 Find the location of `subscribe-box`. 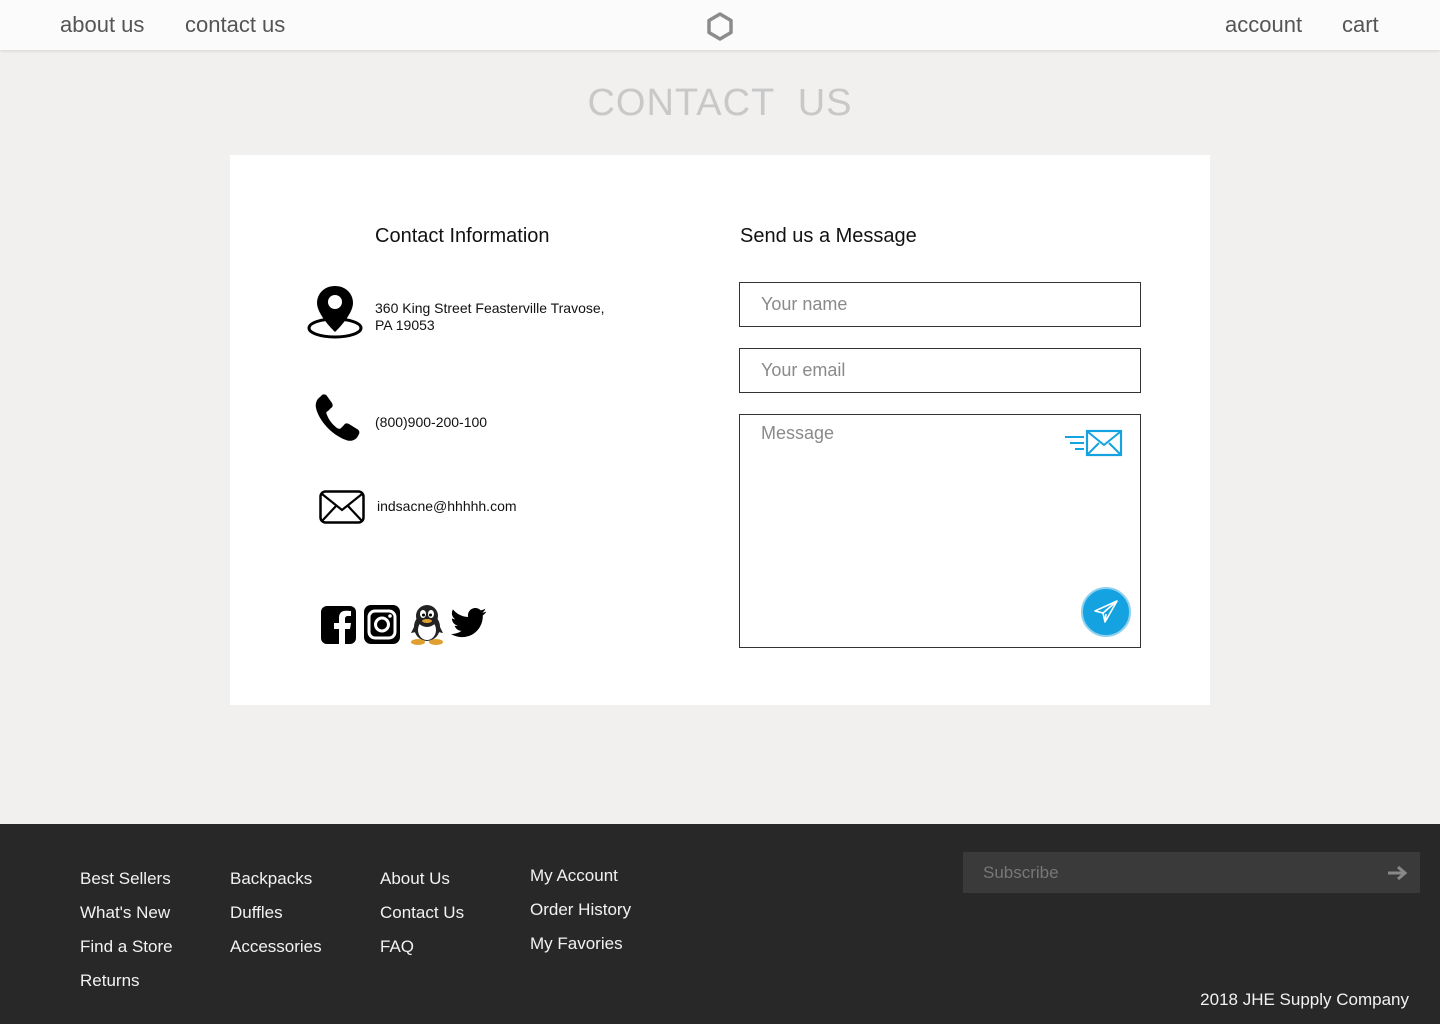

subscribe-box is located at coordinates (1191, 872).